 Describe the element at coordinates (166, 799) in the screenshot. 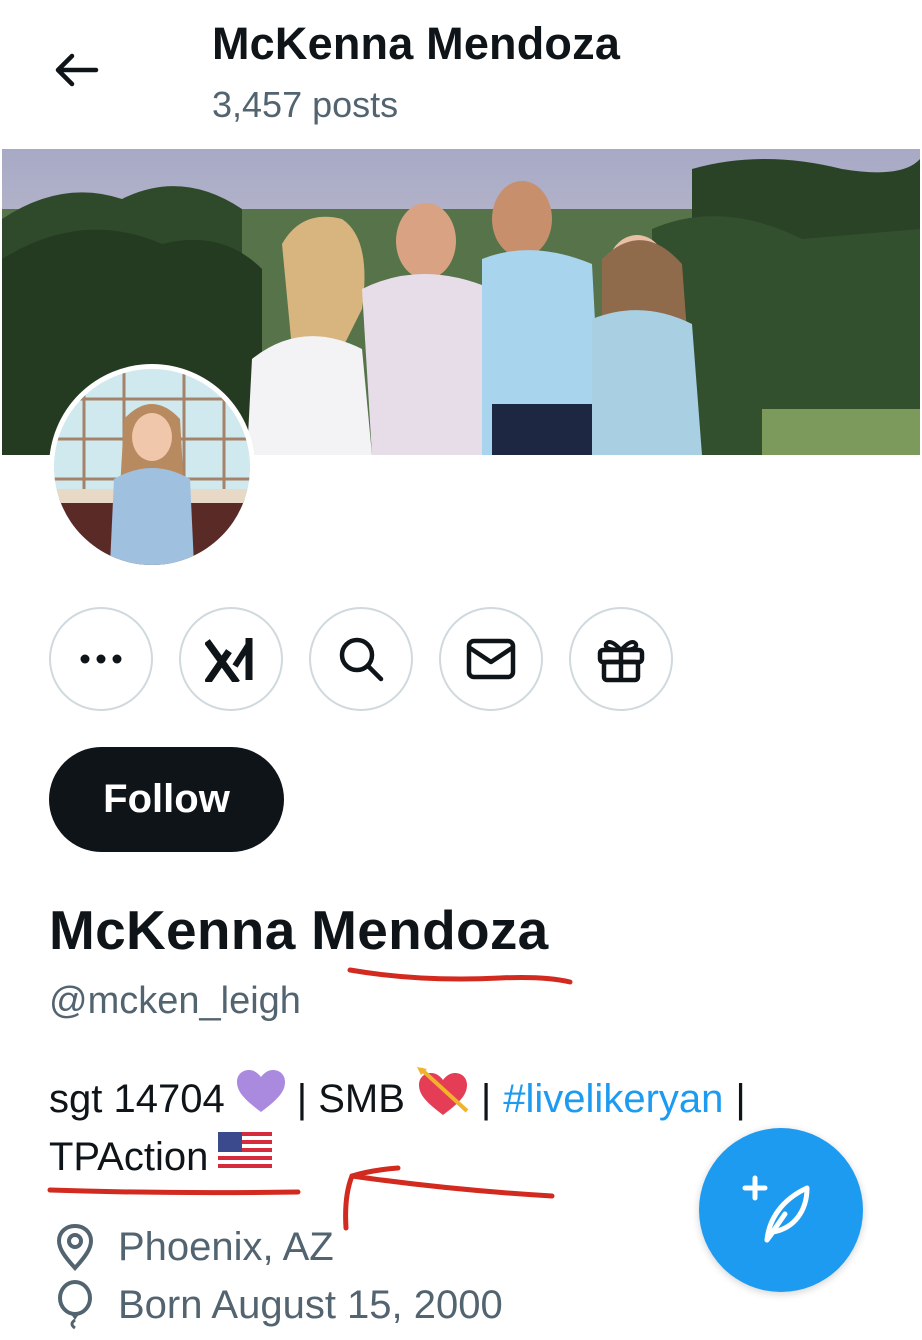

I see `follow-button: Follow` at that location.